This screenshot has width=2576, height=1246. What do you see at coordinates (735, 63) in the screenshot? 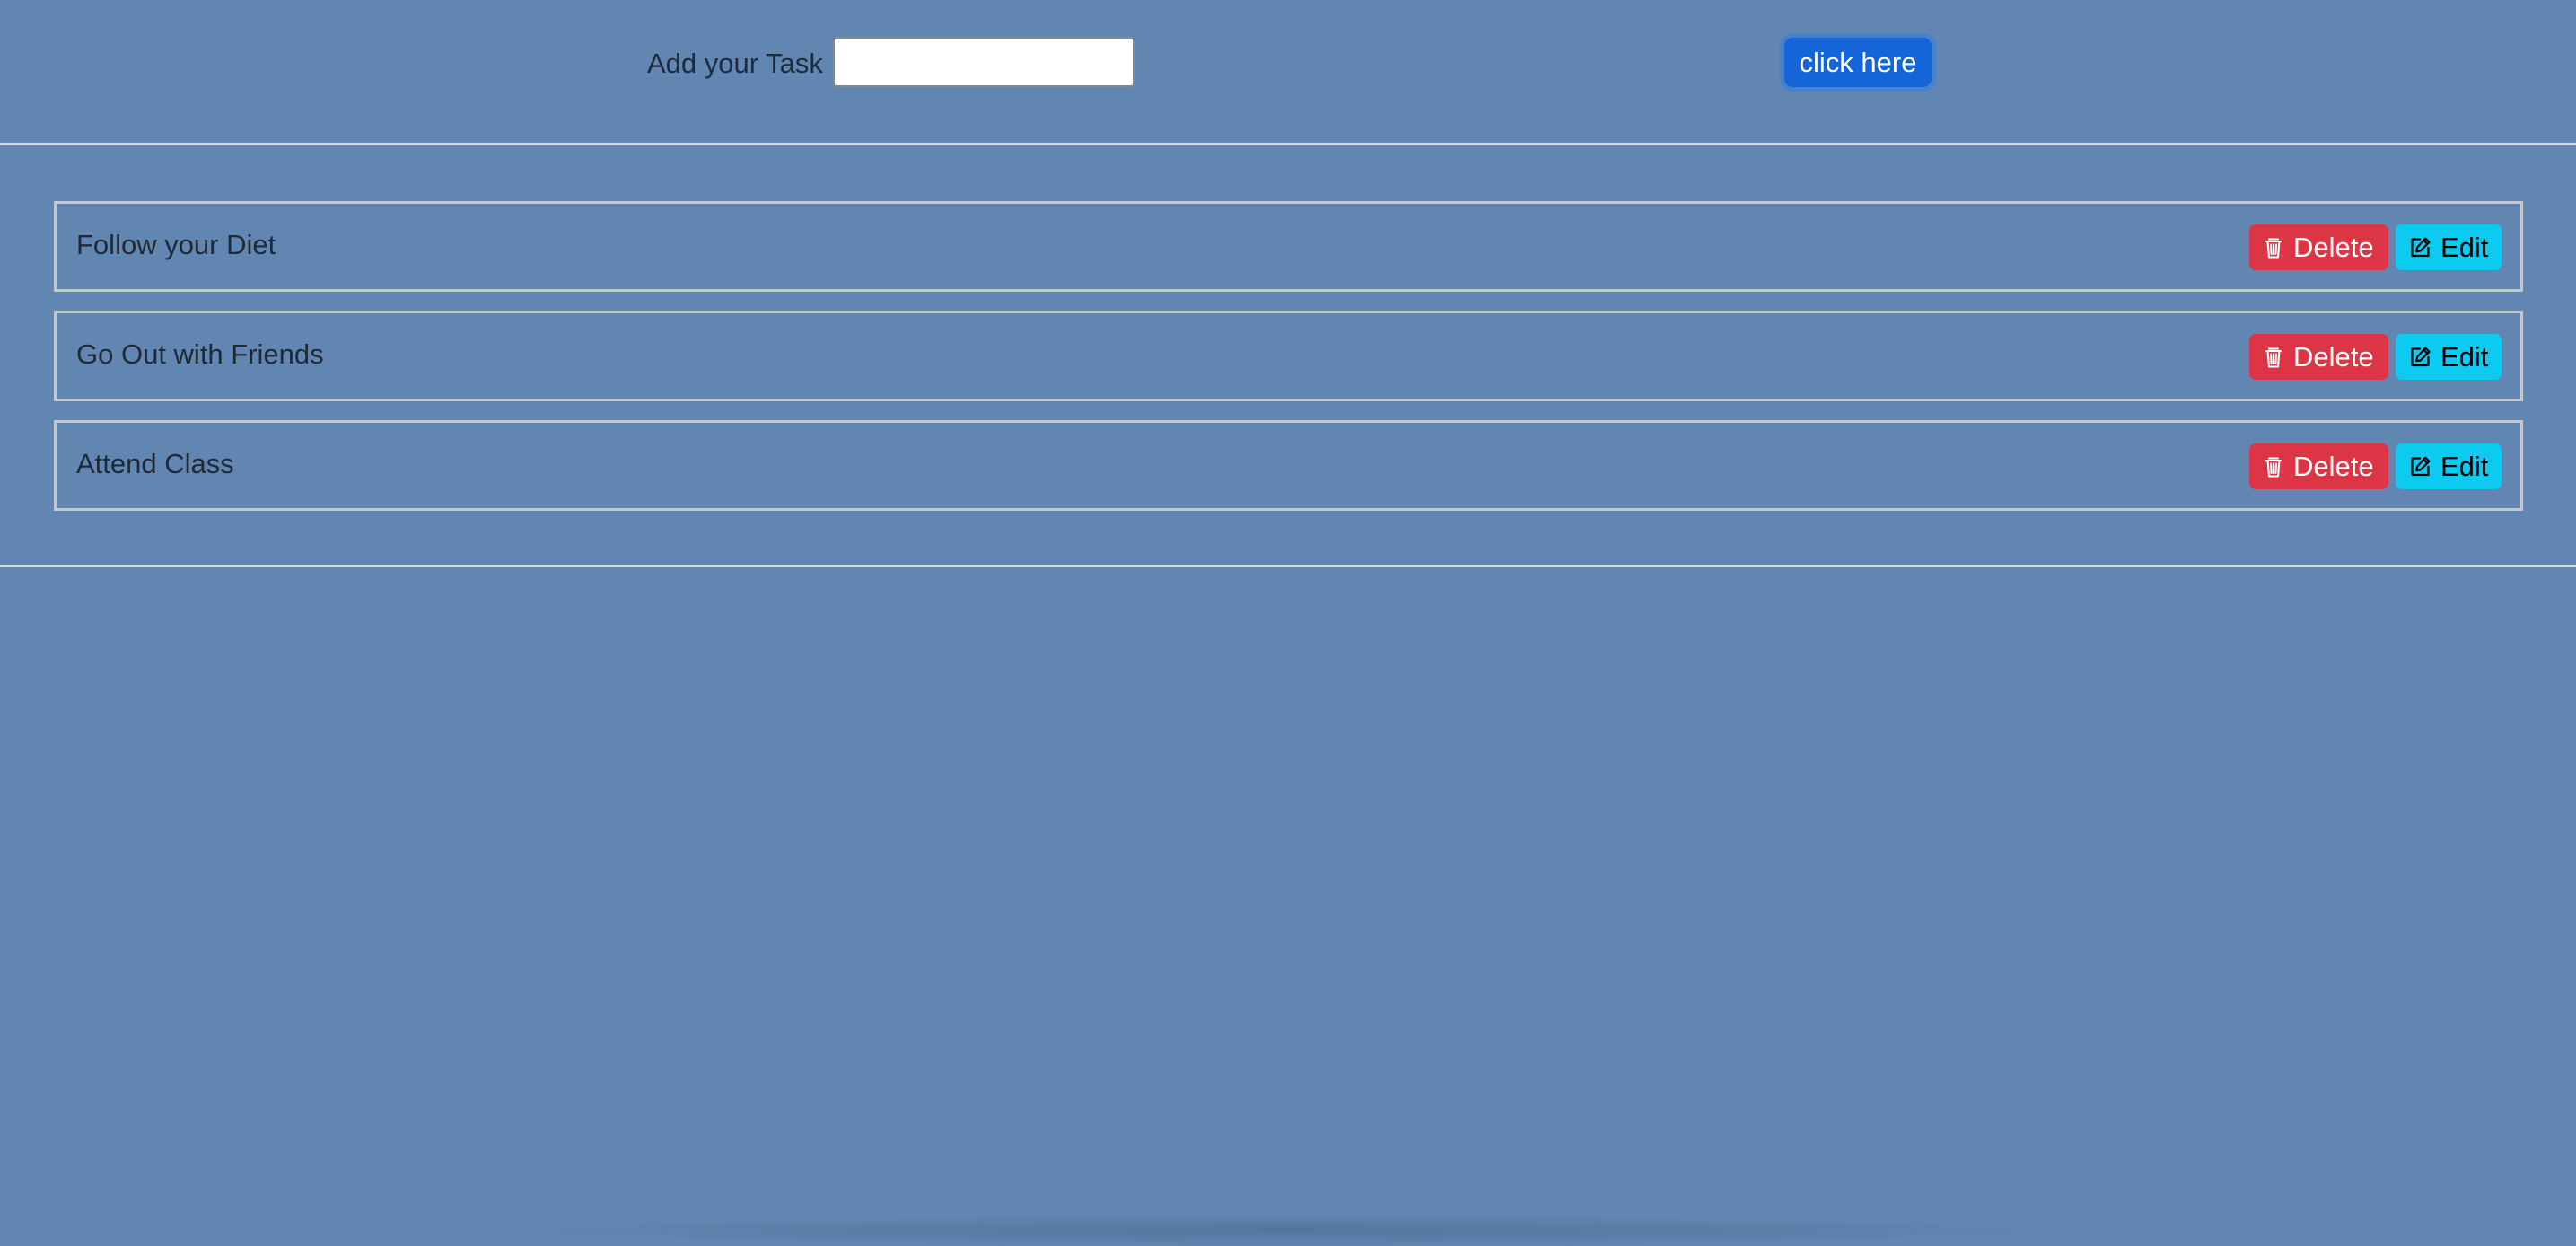
I see `add-task-label: Add your Task` at bounding box center [735, 63].